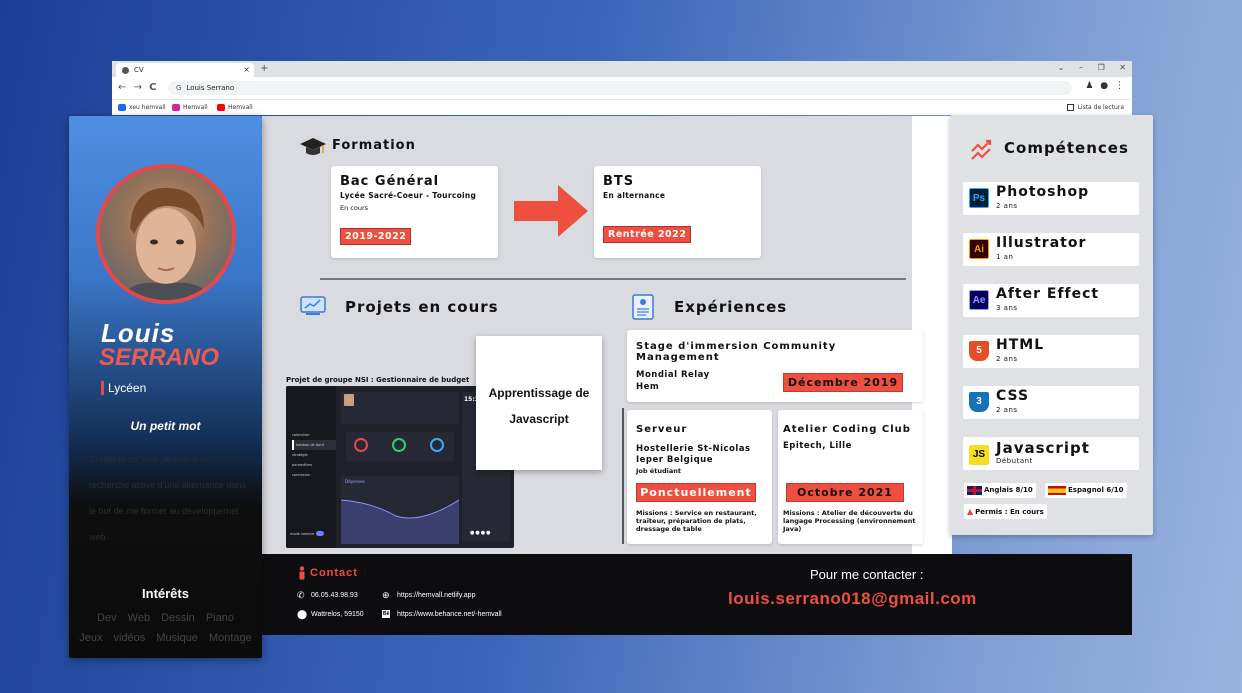 The image size is (1242, 693). What do you see at coordinates (1089, 86) in the screenshot?
I see `extensions-icon: ♟` at bounding box center [1089, 86].